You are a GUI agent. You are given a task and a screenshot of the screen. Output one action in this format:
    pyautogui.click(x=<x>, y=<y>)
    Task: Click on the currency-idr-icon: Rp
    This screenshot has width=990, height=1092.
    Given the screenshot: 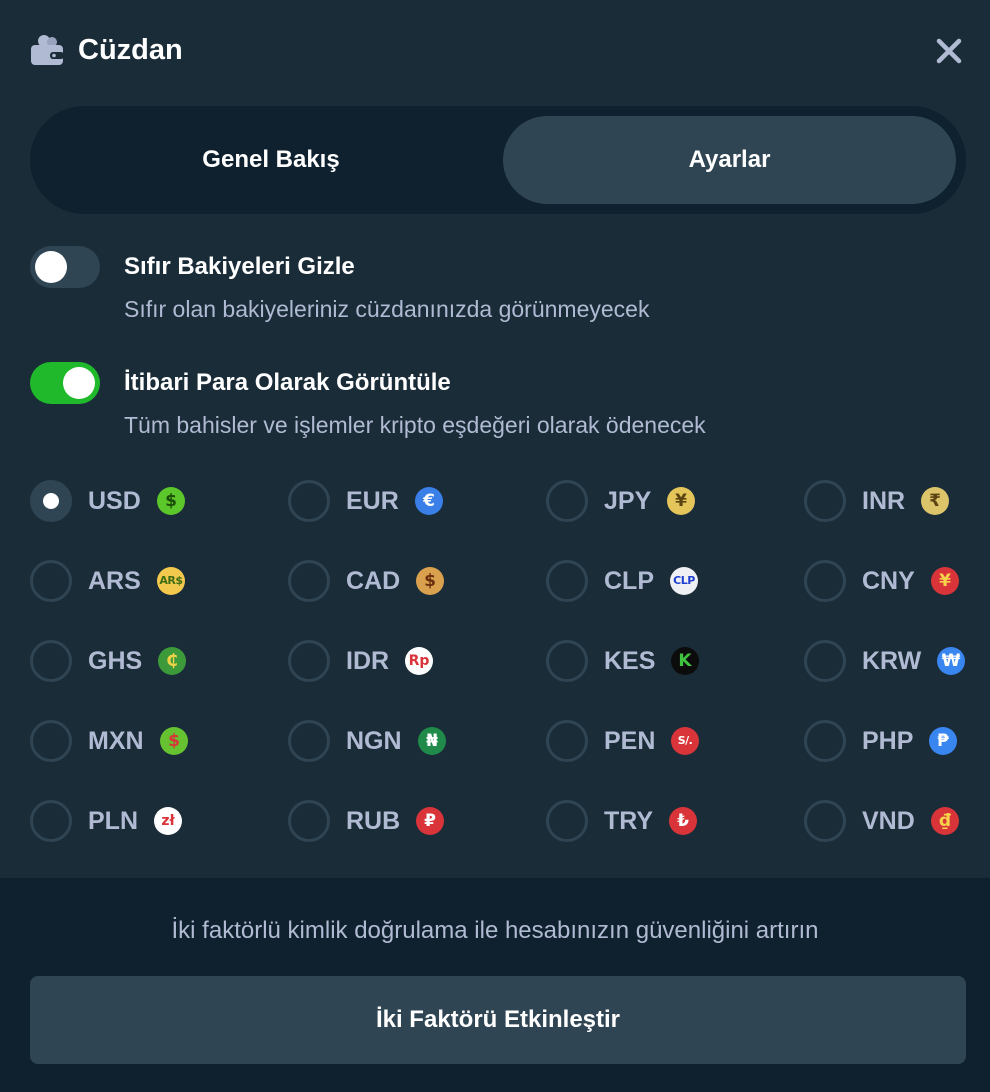 What is the action you would take?
    pyautogui.click(x=419, y=661)
    